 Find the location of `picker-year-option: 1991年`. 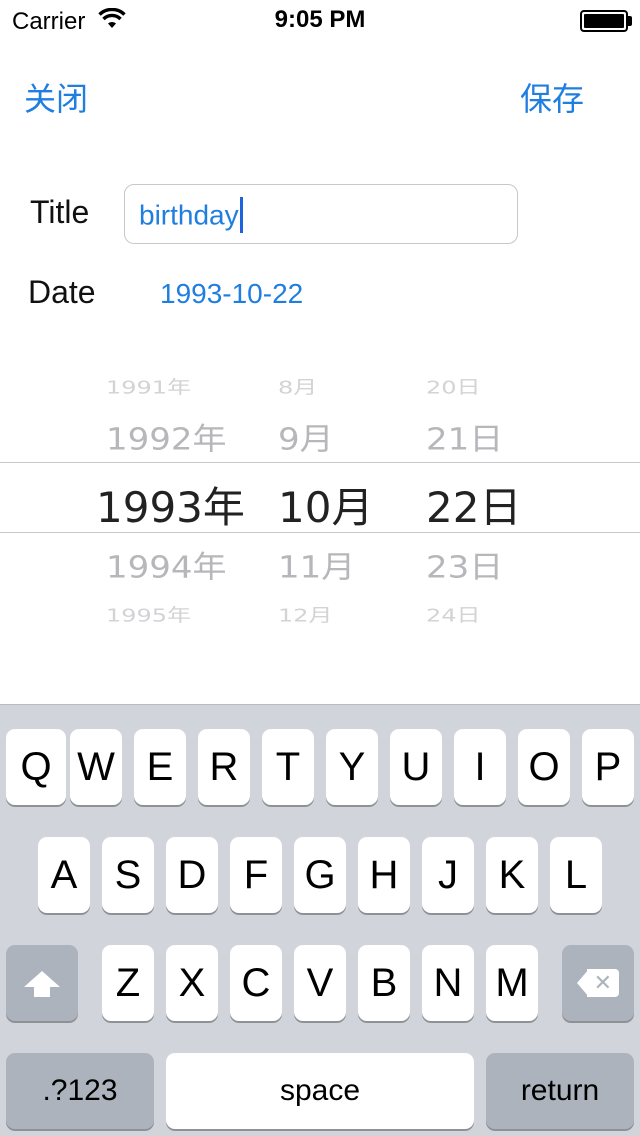

picker-year-option: 1991年 is located at coordinates (170, 385).